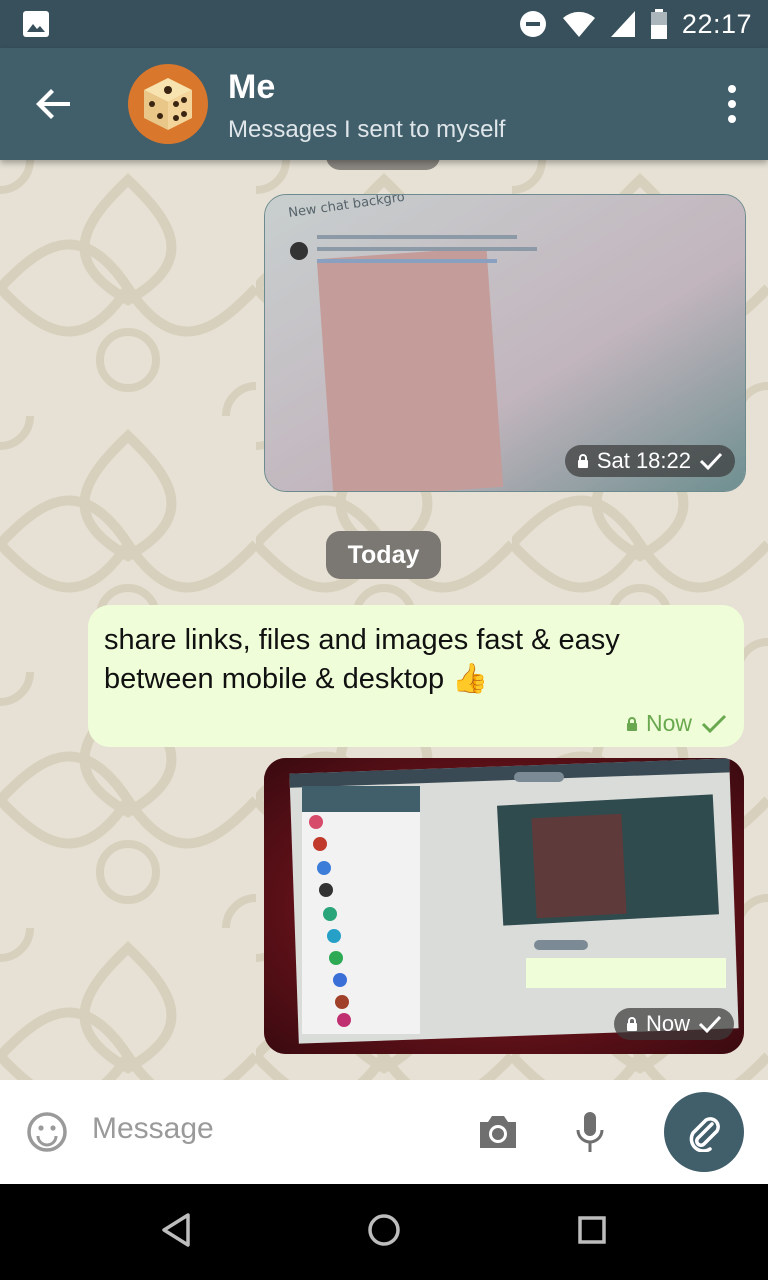 The image size is (768, 1280). What do you see at coordinates (732, 104) in the screenshot?
I see `overflow-menu-icon` at bounding box center [732, 104].